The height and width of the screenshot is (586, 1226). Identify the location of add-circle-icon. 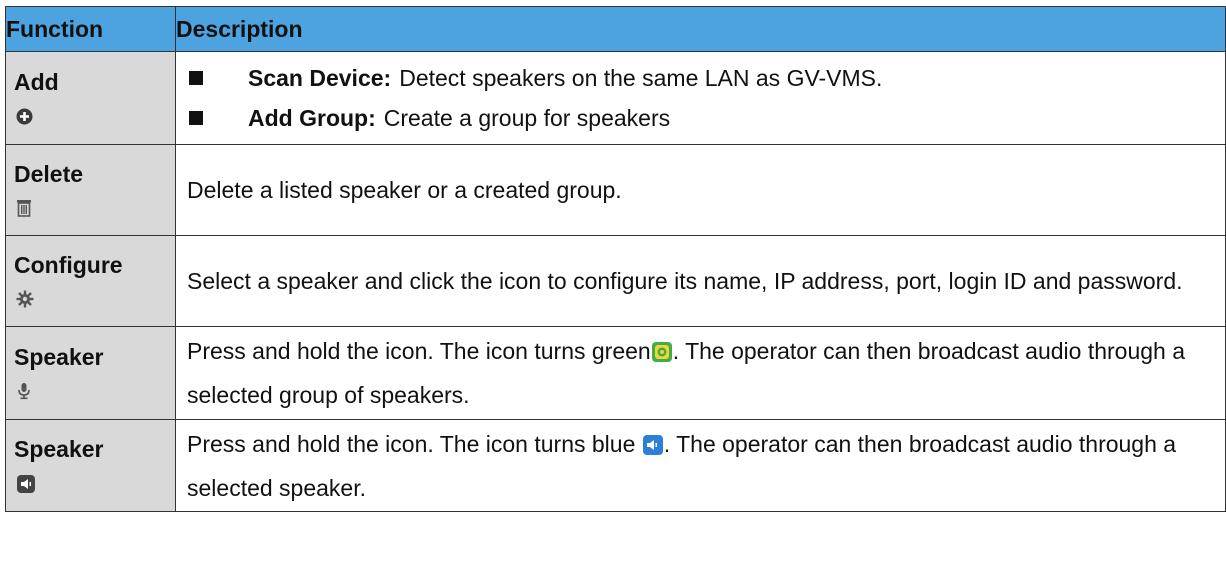
(24, 119).